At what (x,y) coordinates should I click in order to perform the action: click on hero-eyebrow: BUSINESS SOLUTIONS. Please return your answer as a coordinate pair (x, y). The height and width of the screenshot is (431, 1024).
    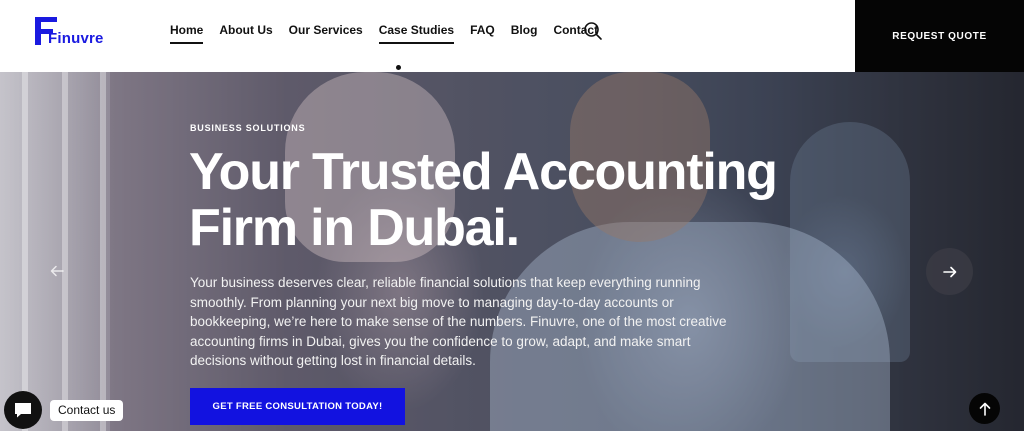
    Looking at the image, I should click on (248, 128).